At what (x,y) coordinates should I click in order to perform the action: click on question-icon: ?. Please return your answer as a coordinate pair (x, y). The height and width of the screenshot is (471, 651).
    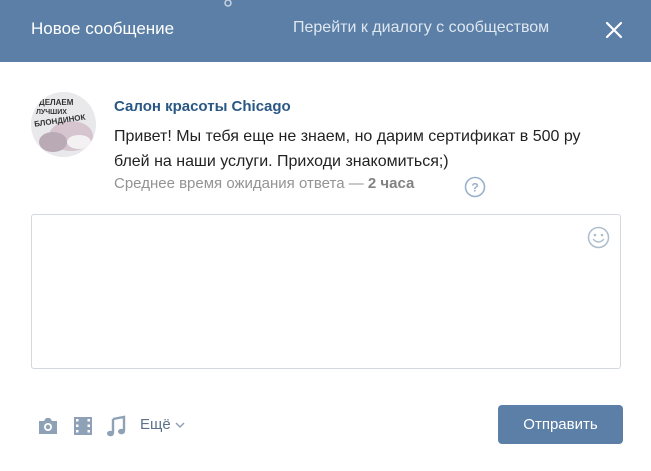
    Looking at the image, I should click on (475, 187).